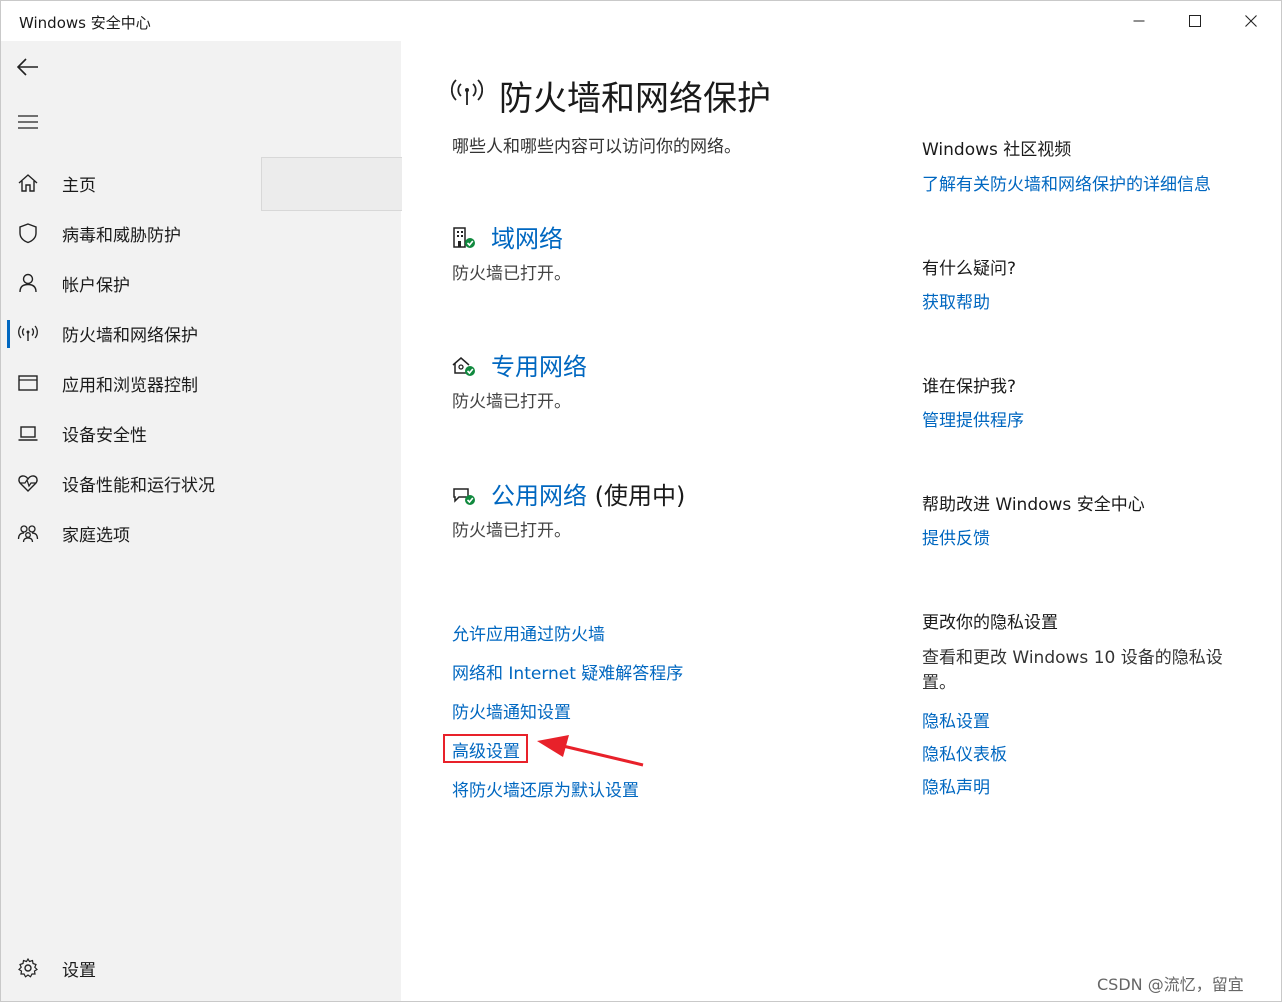  Describe the element at coordinates (79, 186) in the screenshot. I see `sidebar-item-label: 主页` at that location.